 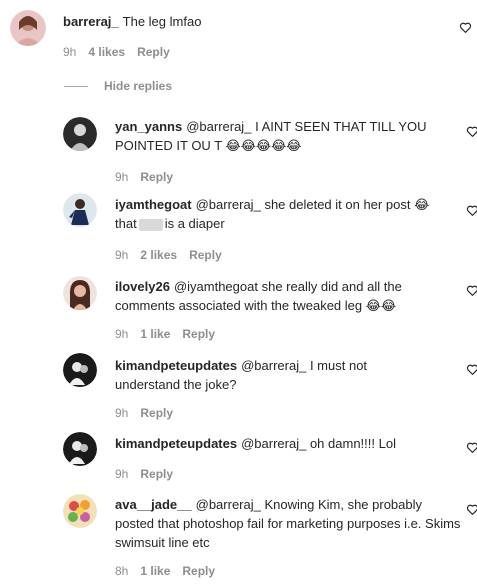 I want to click on comment-likes: 4 likes, so click(x=106, y=52).